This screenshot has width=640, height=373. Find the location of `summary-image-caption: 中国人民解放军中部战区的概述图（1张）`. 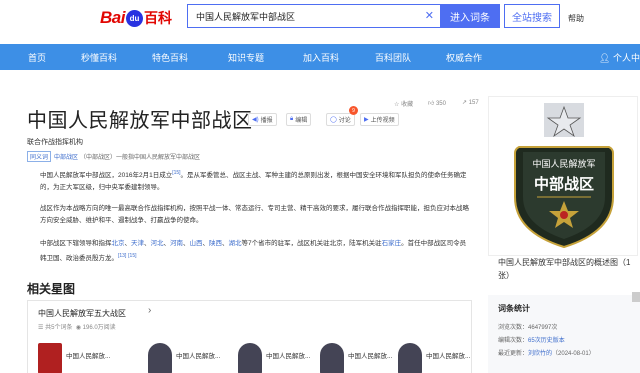

summary-image-caption: 中国人民解放军中部战区的概述图（1张） is located at coordinates (568, 269).